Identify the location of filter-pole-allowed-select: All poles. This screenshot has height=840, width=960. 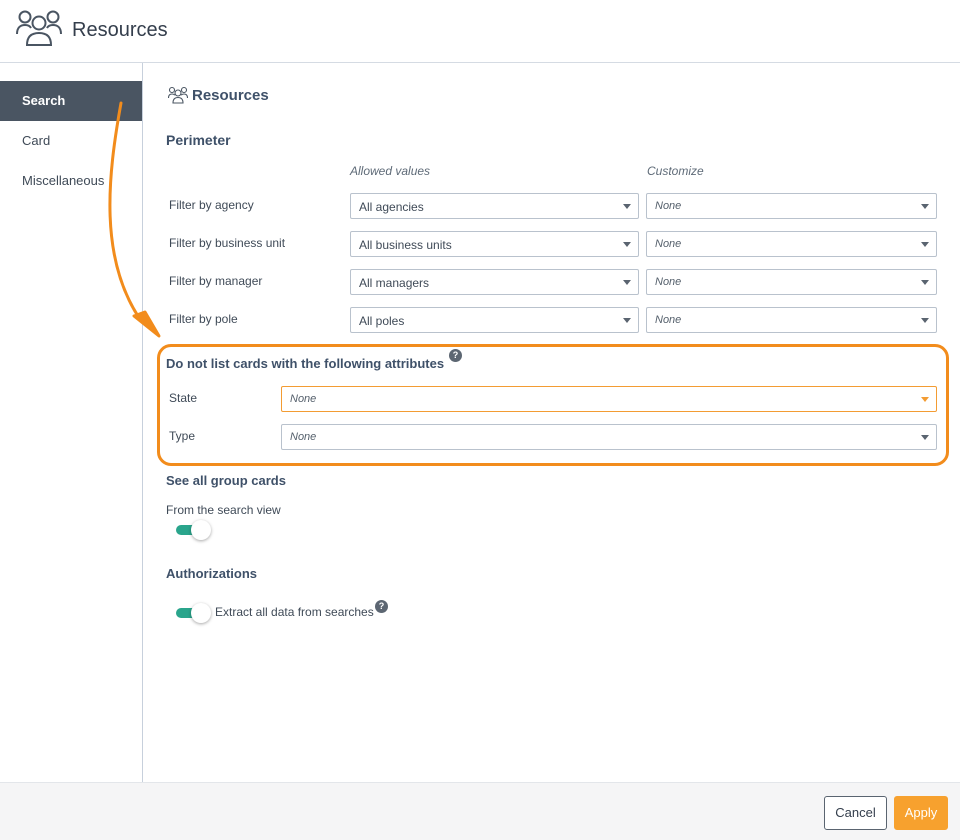
(494, 320).